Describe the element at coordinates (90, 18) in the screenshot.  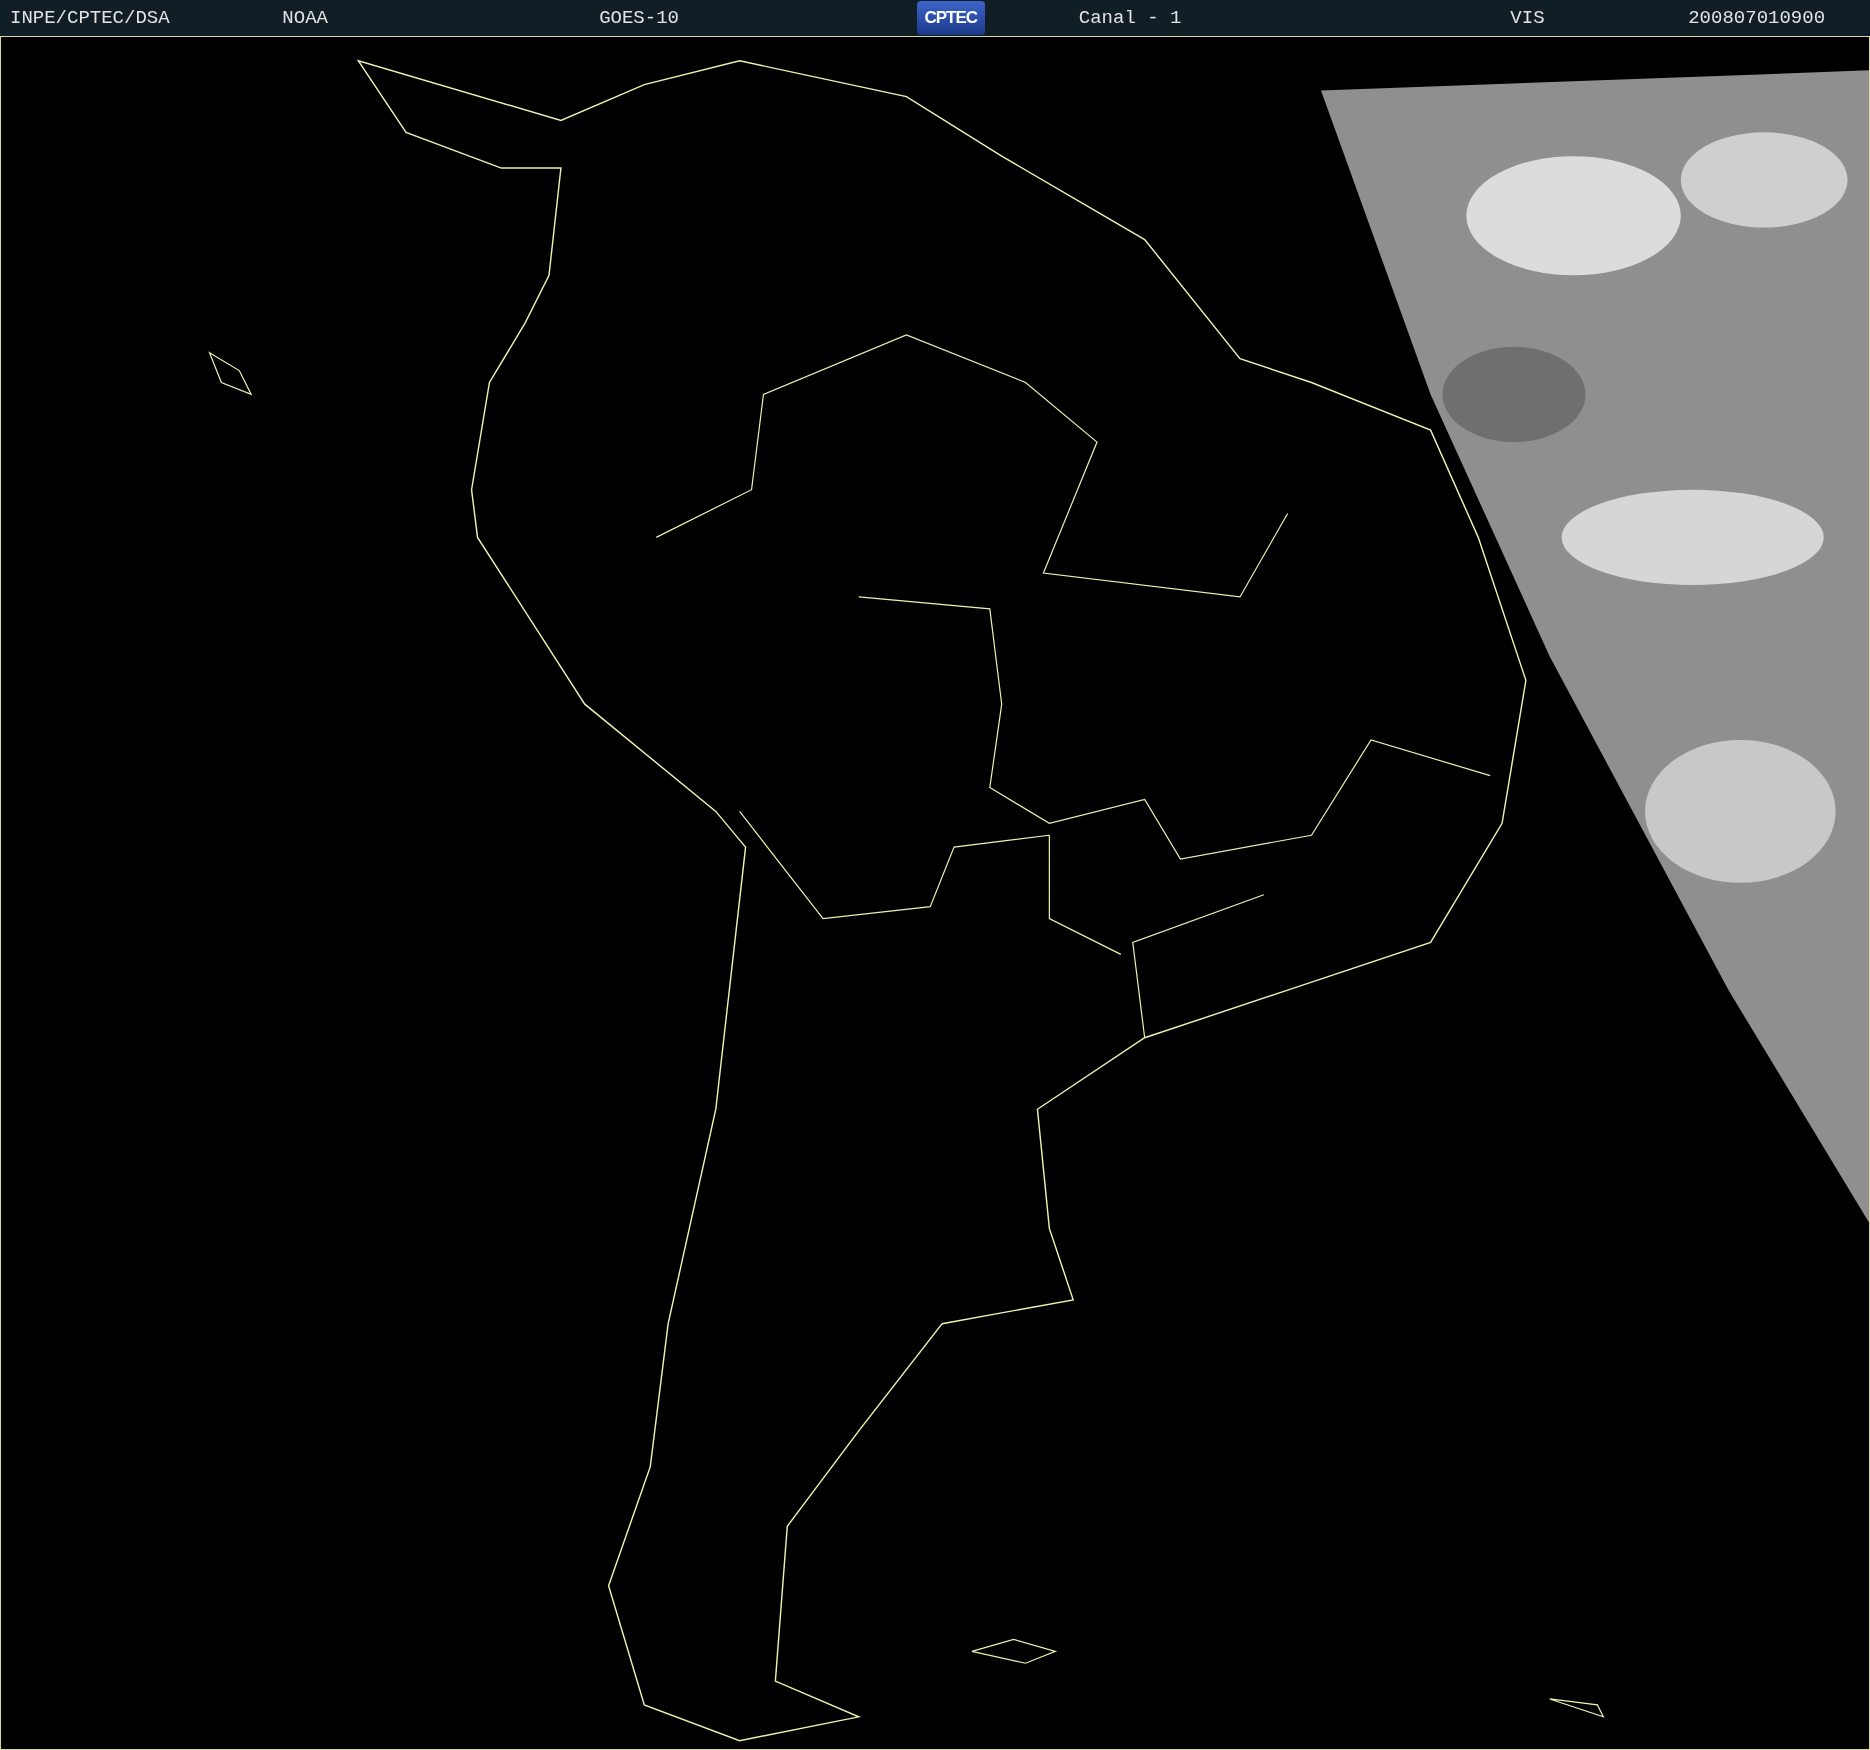
I see `header-label: INPE/CPTEC/DSA` at that location.